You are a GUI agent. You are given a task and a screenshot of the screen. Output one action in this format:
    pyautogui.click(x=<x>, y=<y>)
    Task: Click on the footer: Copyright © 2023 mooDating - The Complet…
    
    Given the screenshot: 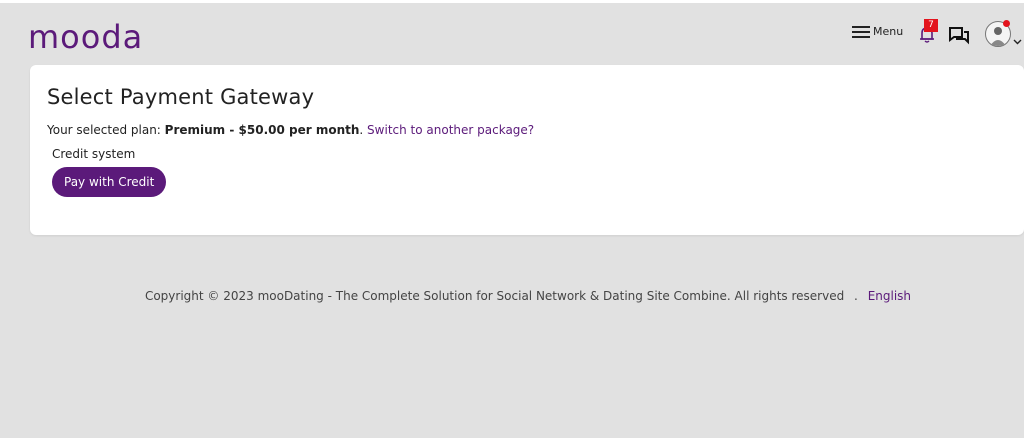 What is the action you would take?
    pyautogui.click(x=512, y=296)
    